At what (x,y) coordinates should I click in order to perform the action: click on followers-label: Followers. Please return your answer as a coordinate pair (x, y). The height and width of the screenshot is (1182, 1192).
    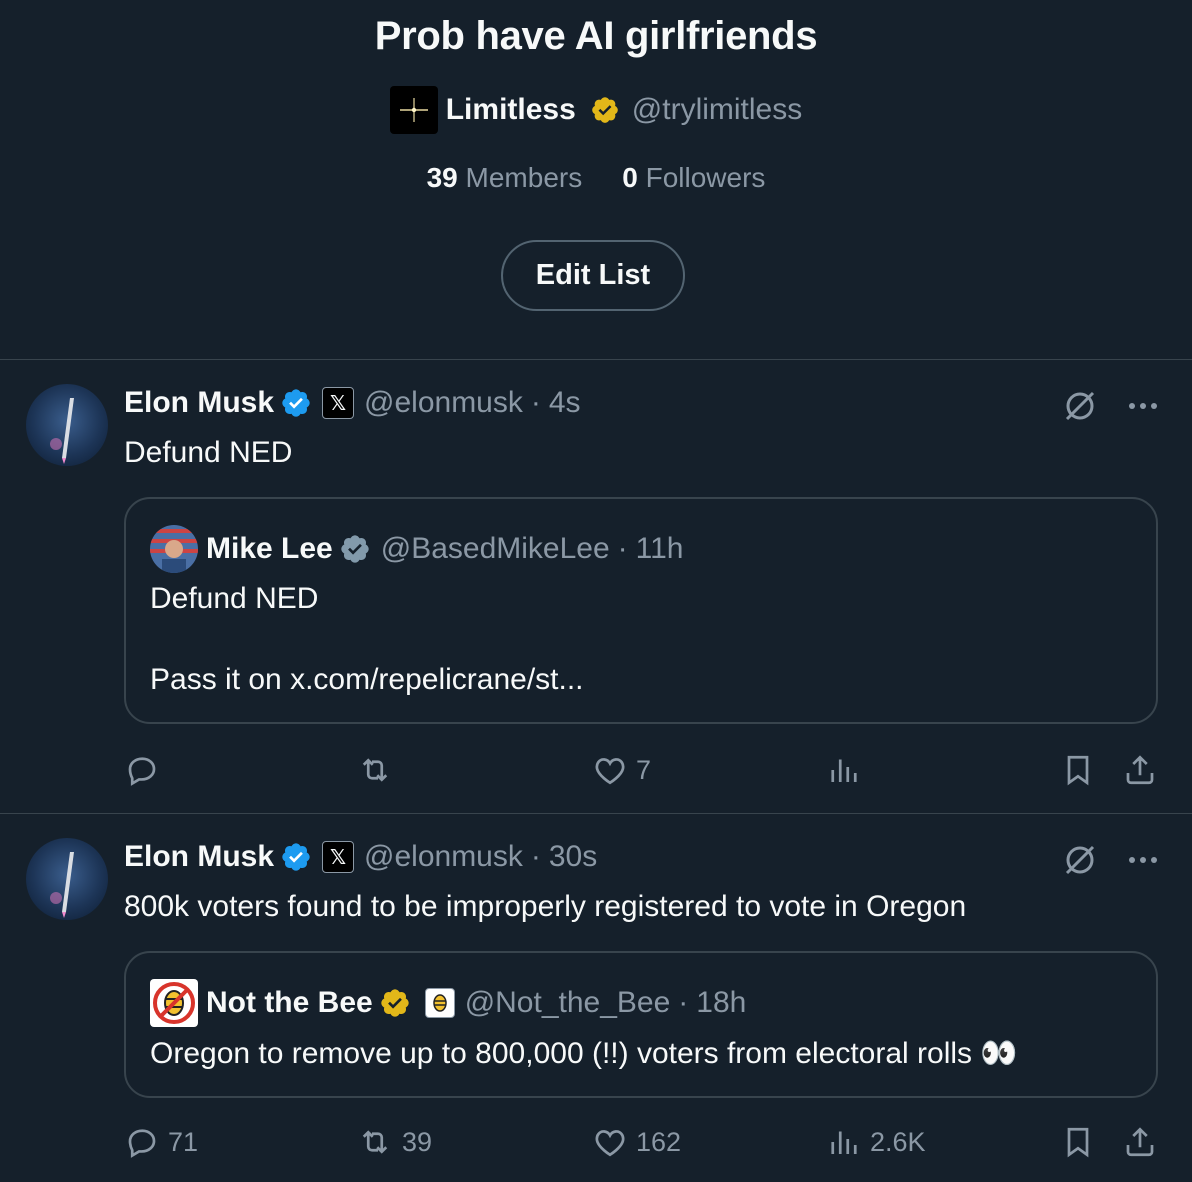
    Looking at the image, I should click on (705, 177).